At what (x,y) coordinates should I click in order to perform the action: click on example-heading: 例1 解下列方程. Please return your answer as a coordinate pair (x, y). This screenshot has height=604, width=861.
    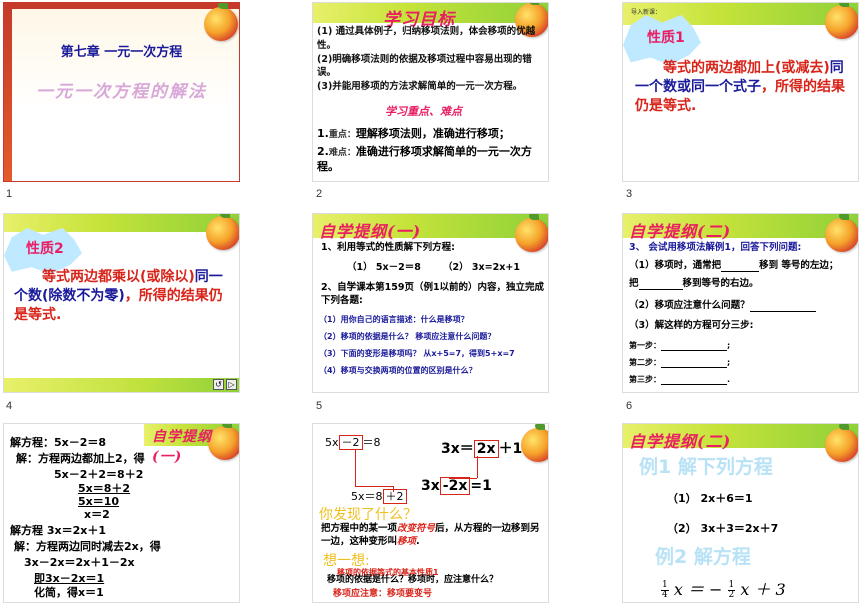
    Looking at the image, I should click on (706, 467).